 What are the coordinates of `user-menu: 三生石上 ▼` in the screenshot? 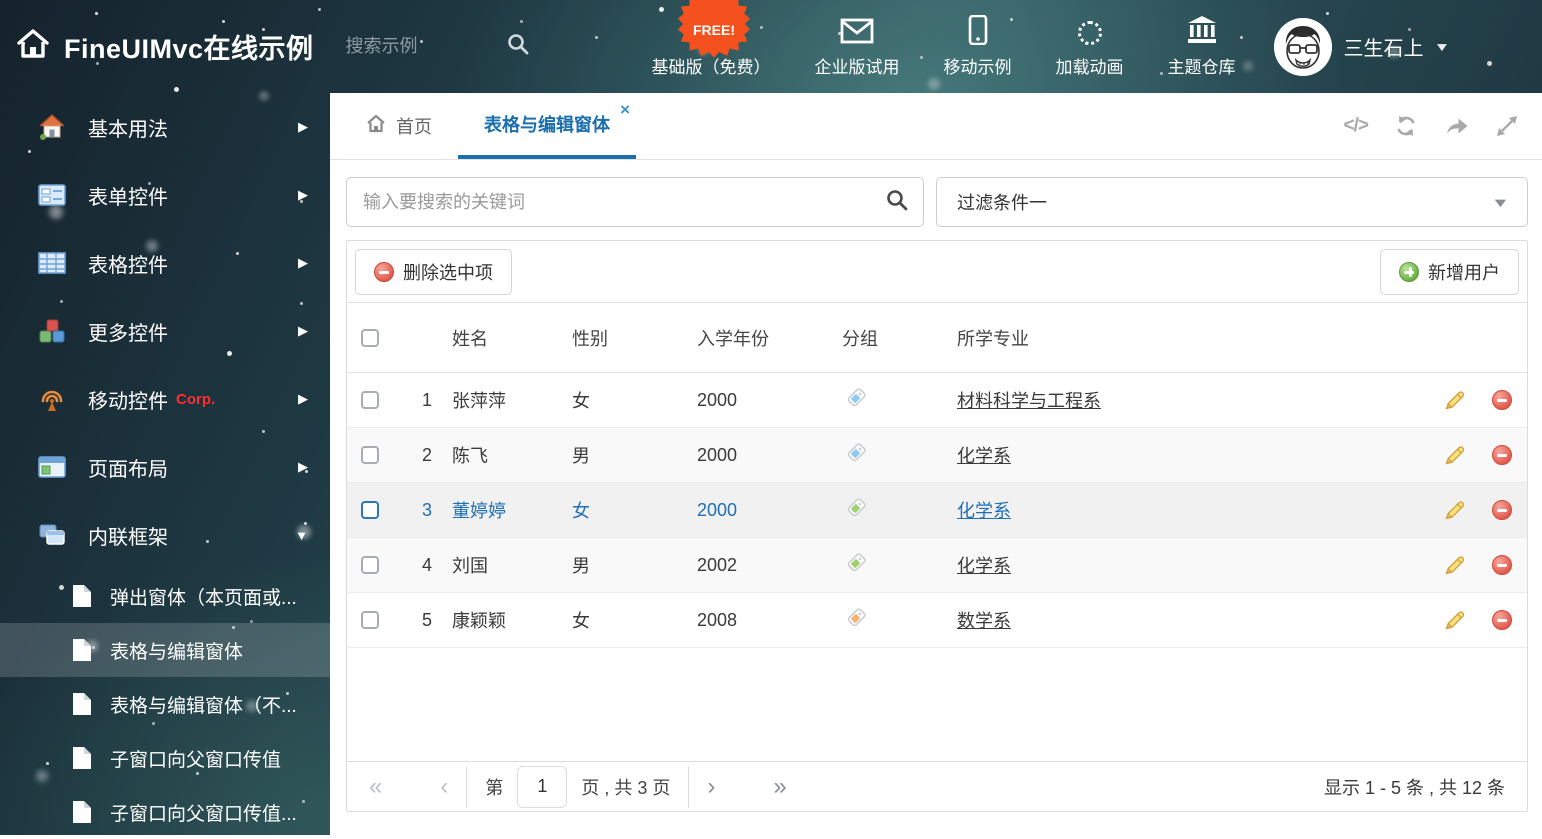 It's located at (1361, 47).